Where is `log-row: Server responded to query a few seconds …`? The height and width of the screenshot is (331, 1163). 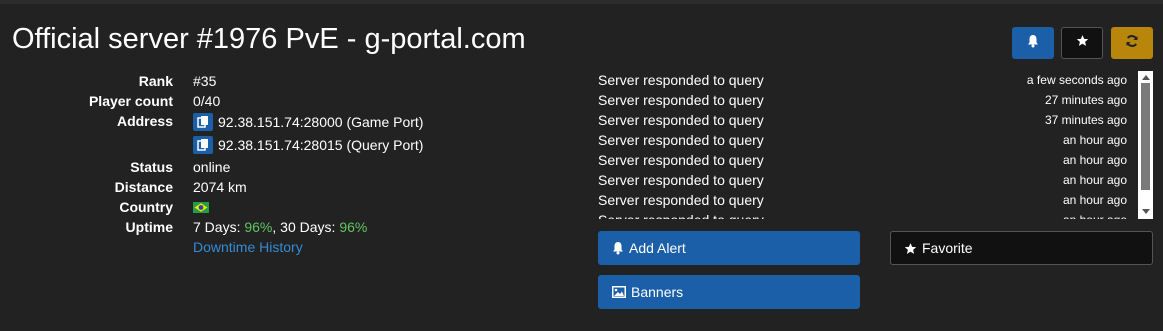 log-row: Server responded to query a few seconds … is located at coordinates (875, 81).